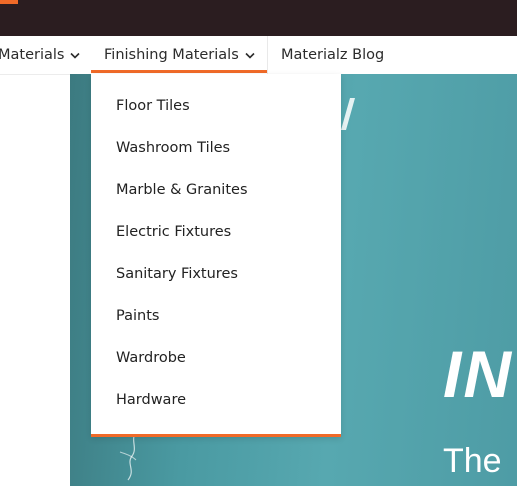 This screenshot has height=486, width=517. I want to click on logo-fragment, so click(9, 2).